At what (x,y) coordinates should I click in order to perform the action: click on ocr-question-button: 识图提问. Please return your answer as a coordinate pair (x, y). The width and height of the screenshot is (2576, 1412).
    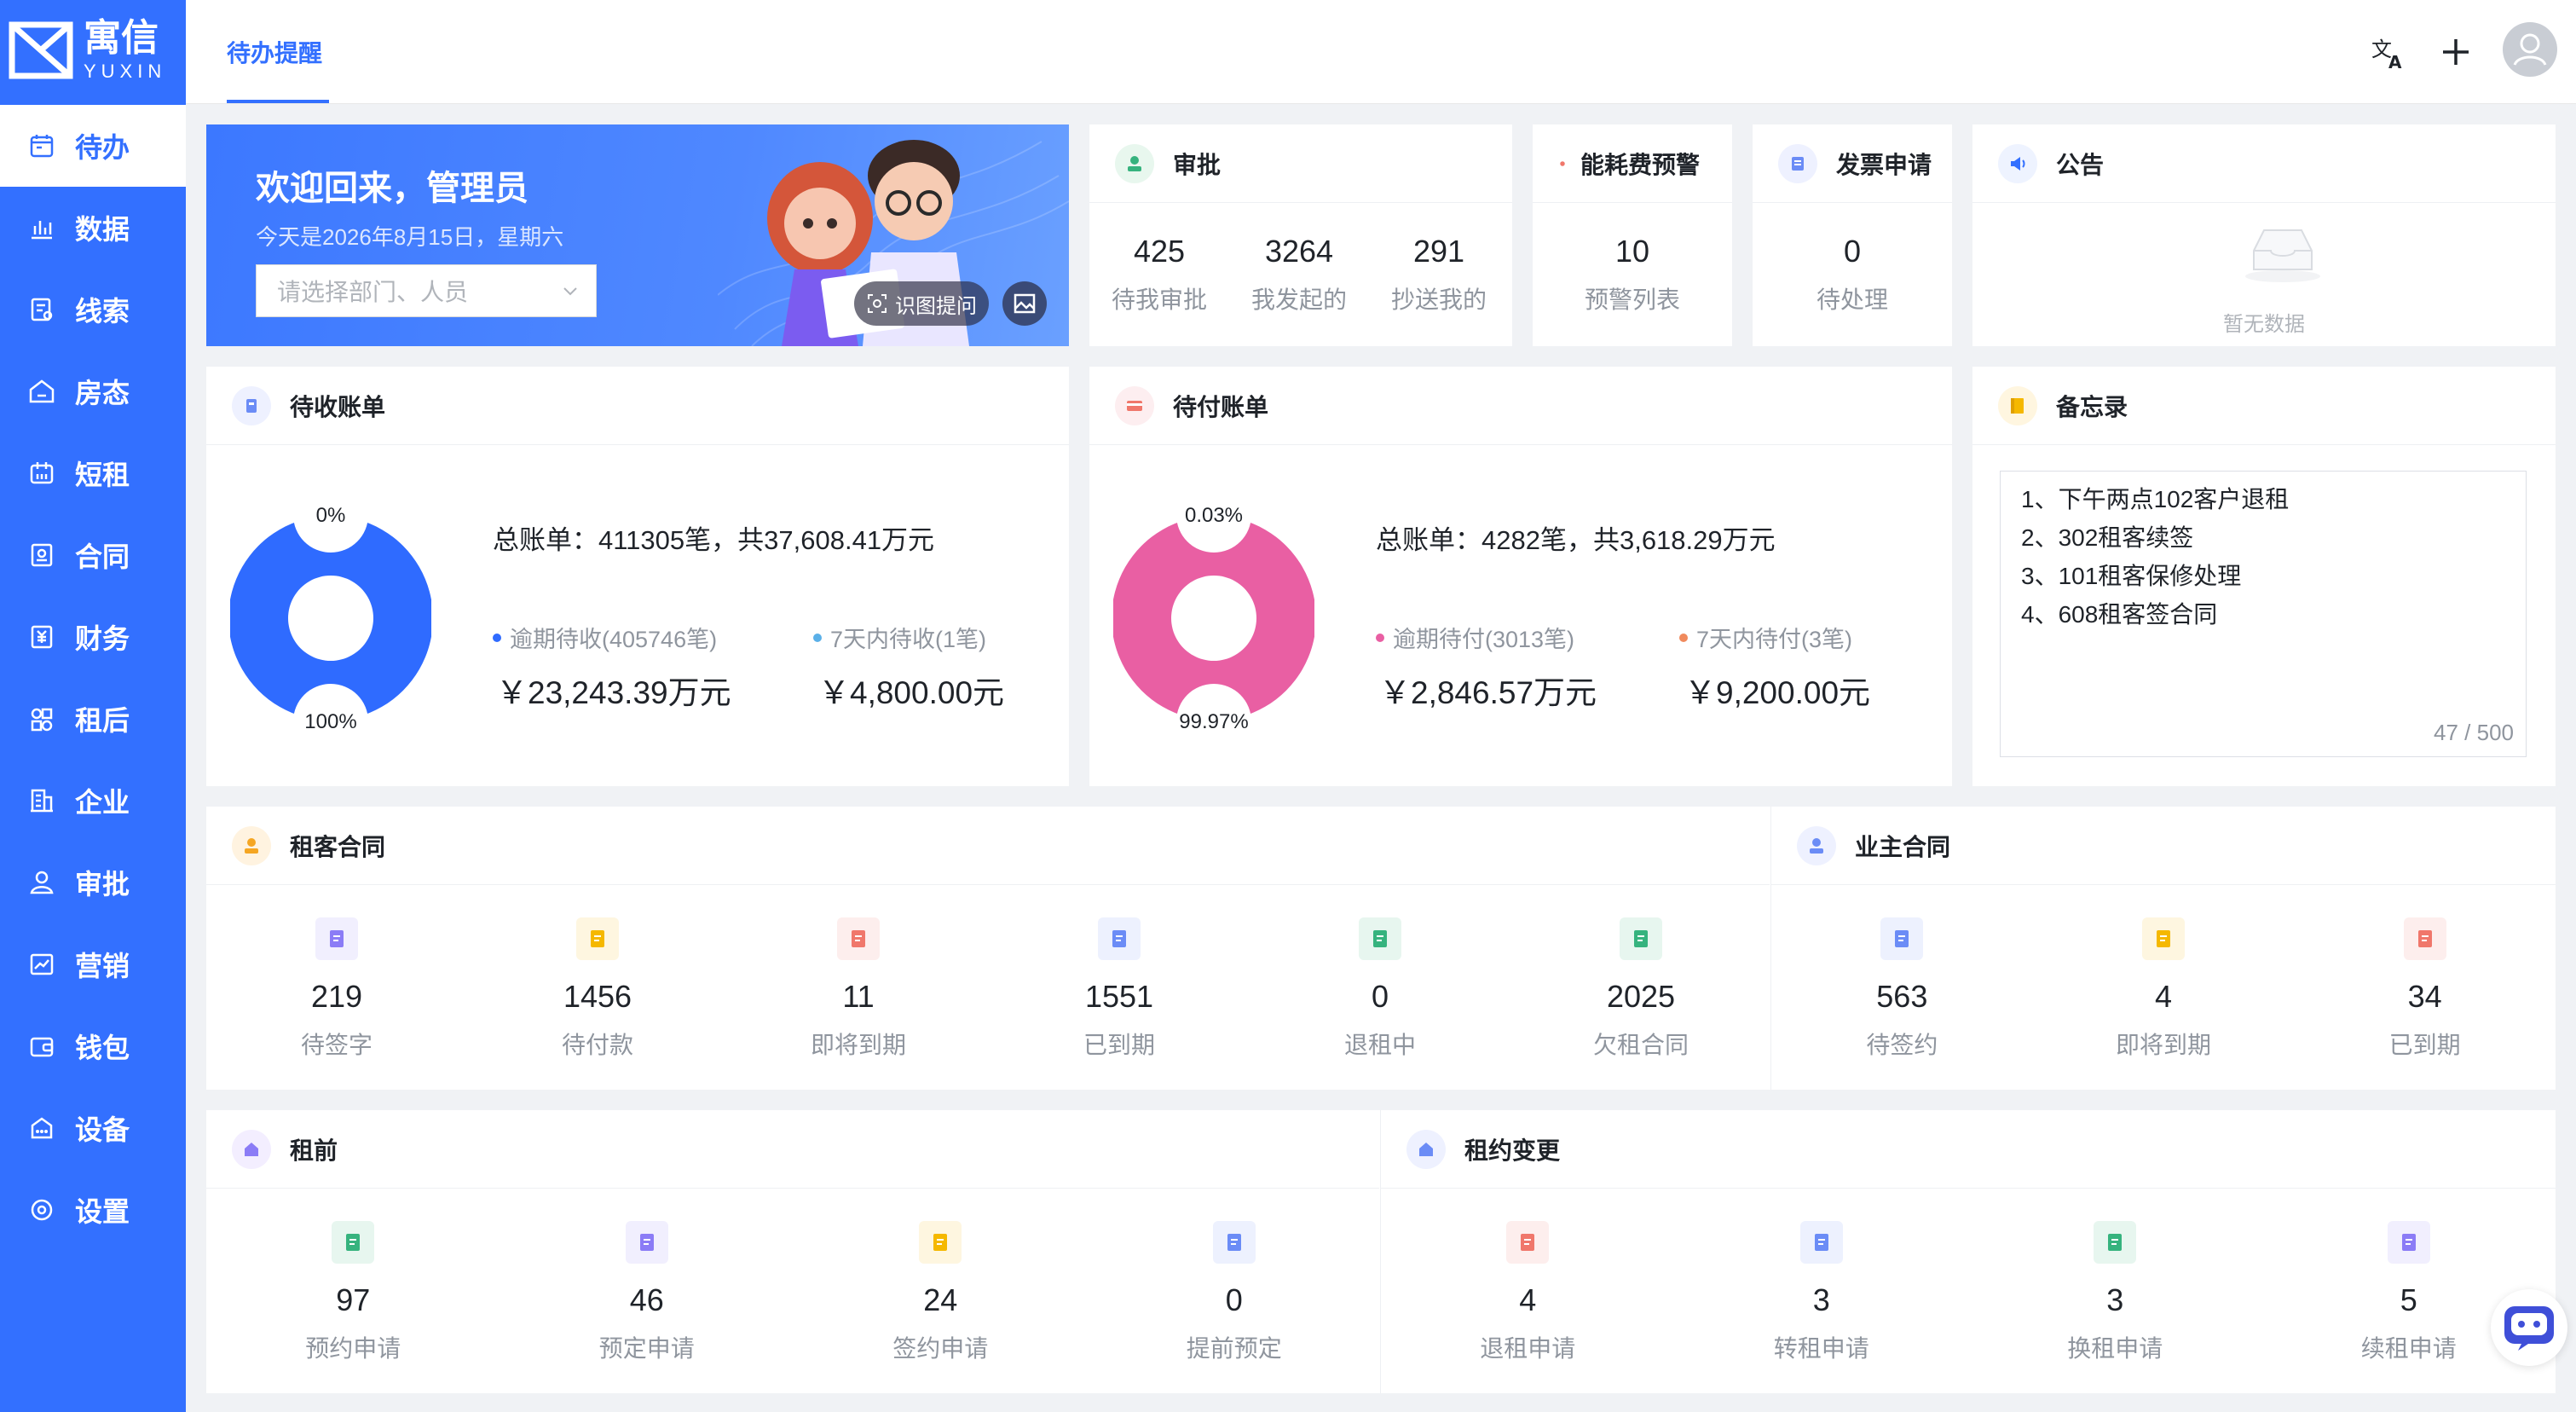
    Looking at the image, I should click on (921, 303).